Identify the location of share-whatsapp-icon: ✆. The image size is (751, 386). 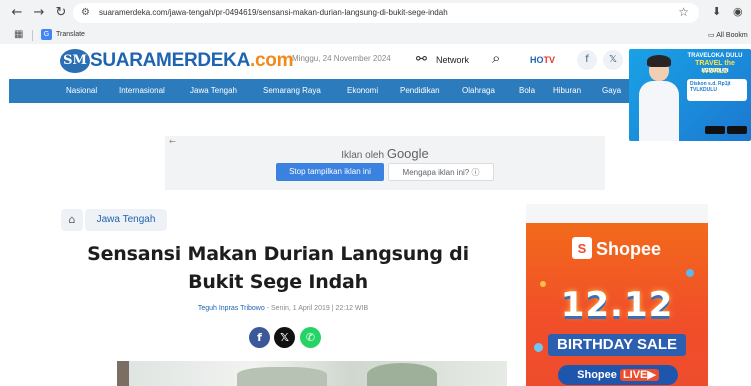
(310, 337).